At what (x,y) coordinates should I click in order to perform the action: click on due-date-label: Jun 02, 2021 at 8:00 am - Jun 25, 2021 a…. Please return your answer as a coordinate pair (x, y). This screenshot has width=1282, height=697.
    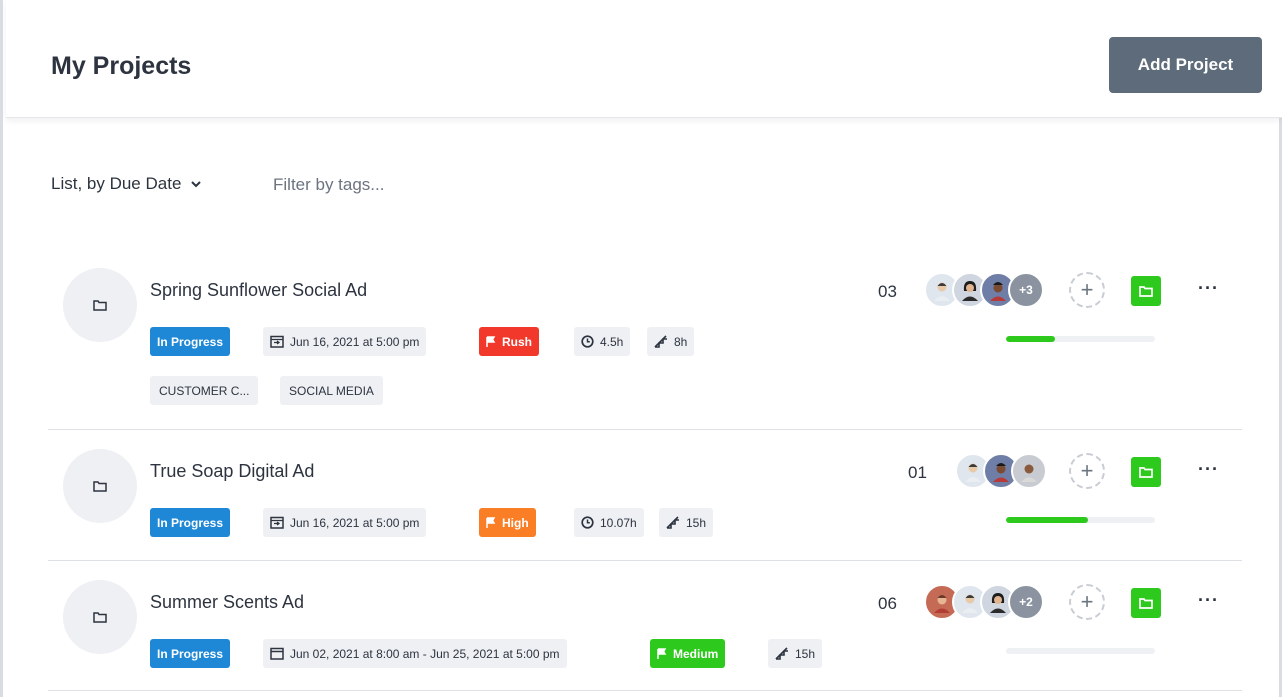
    Looking at the image, I should click on (425, 653).